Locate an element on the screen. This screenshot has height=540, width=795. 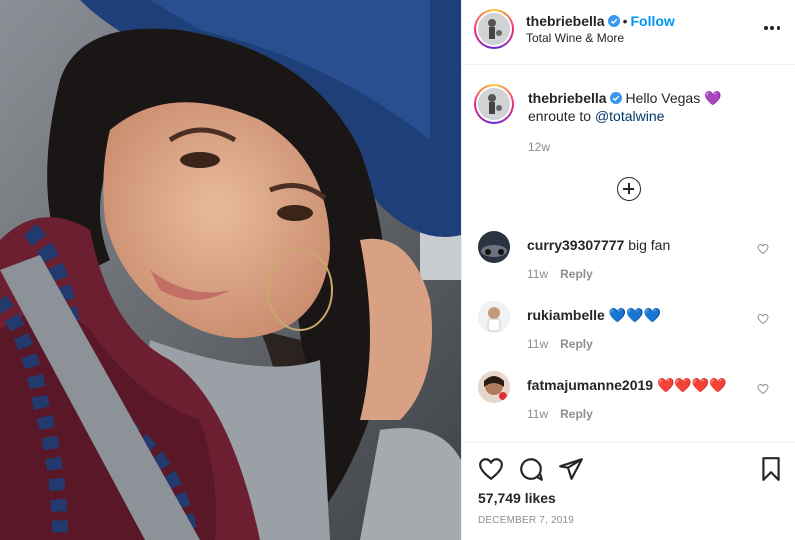
post-date: December 7, 2019 is located at coordinates (526, 520).